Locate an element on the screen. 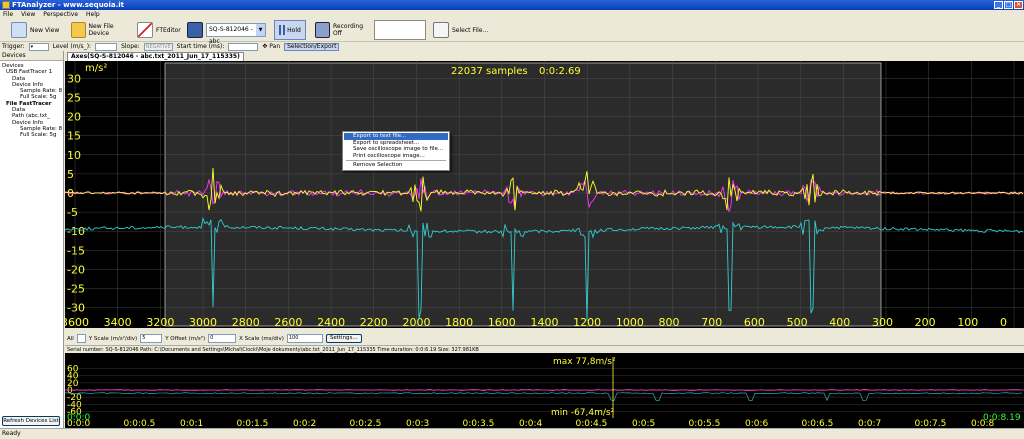  x-tick-label: 0:0:3.5 is located at coordinates (479, 423).